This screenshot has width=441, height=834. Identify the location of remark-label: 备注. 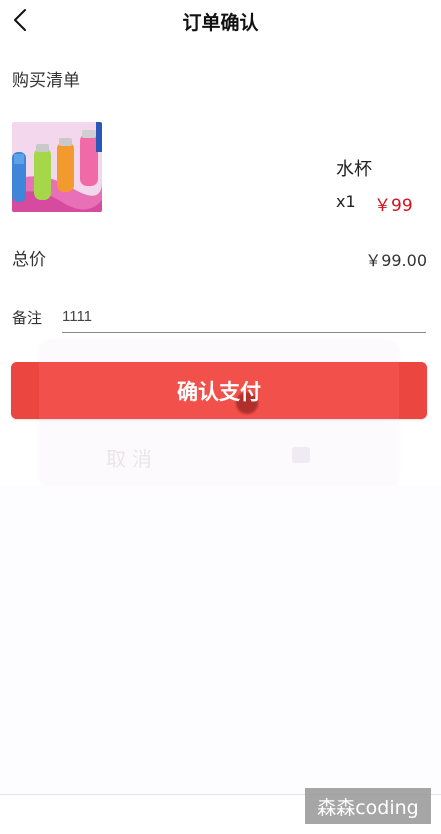
(27, 318).